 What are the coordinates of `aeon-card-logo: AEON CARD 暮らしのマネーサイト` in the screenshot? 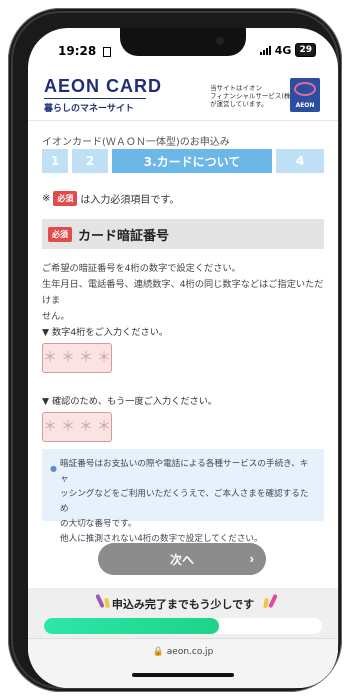 It's located at (103, 95).